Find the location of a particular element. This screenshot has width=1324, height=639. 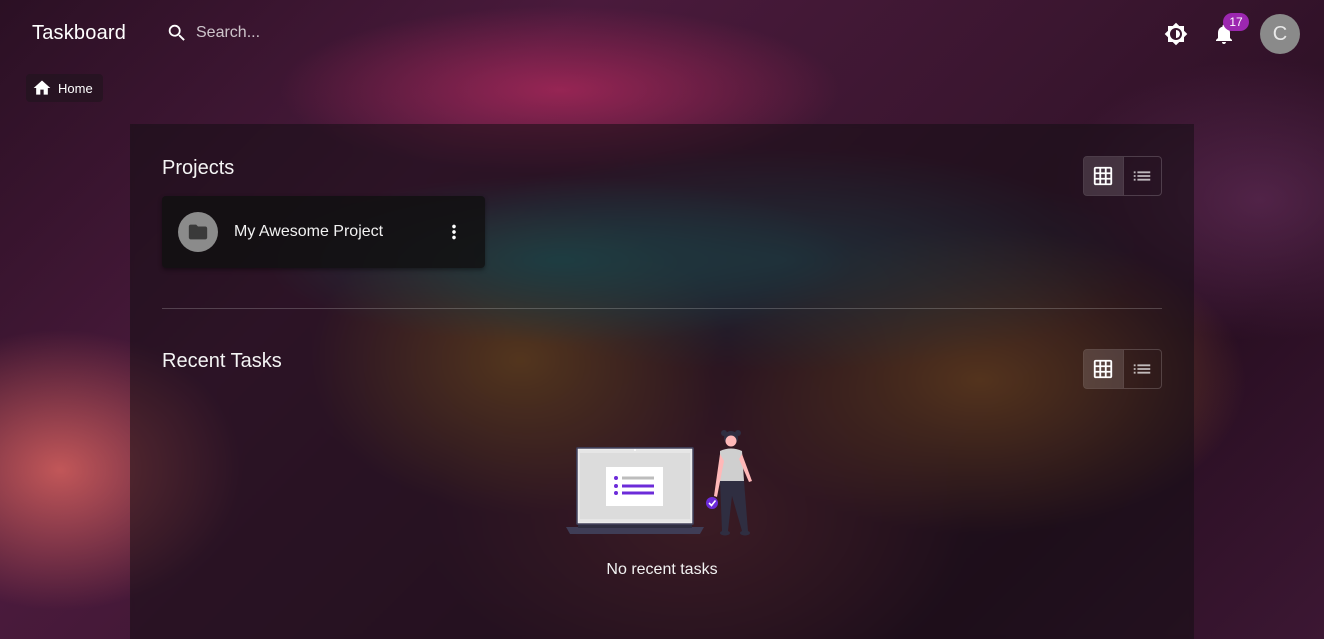

theme-toggle-button is located at coordinates (1176, 34).